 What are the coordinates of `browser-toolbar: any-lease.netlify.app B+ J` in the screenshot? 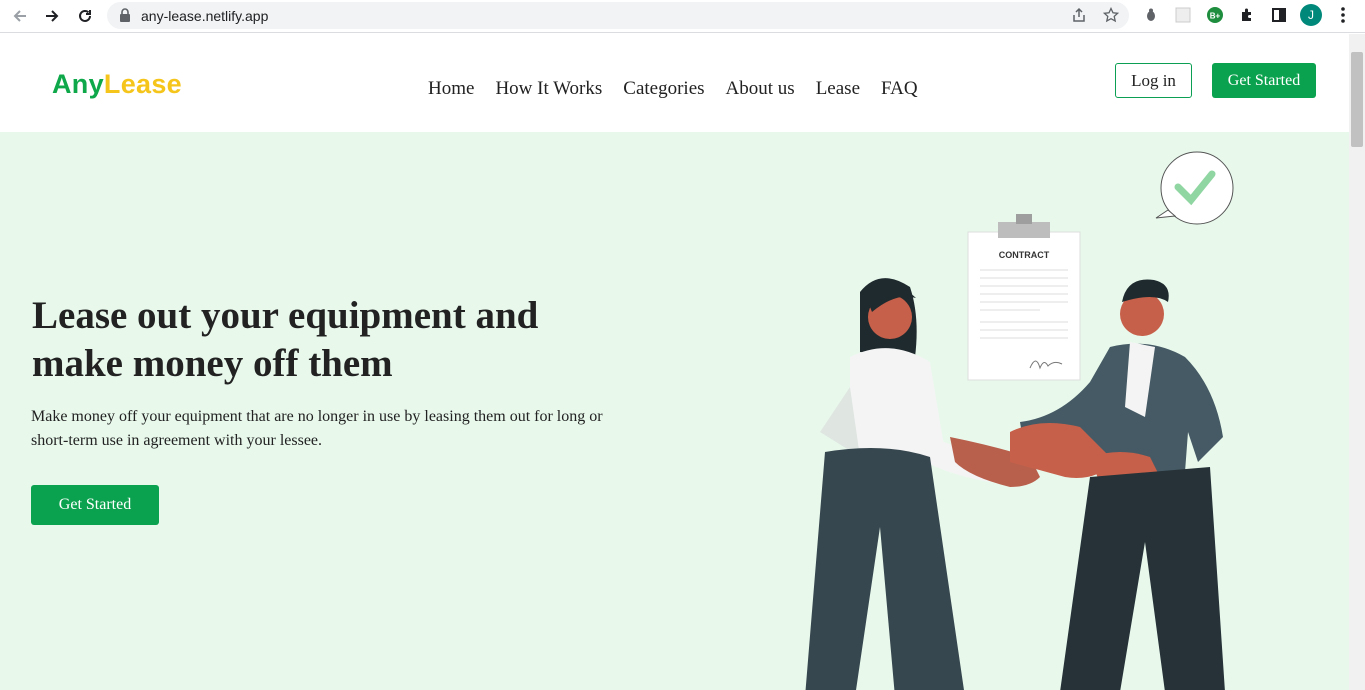 It's located at (682, 16).